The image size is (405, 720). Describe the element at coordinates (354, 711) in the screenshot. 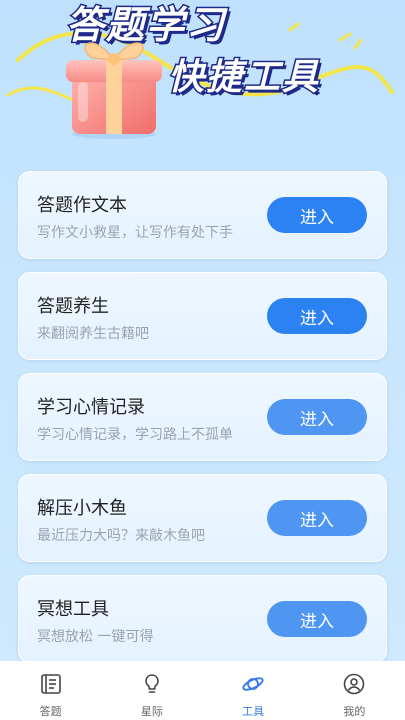

I see `tab-label: 我的` at that location.